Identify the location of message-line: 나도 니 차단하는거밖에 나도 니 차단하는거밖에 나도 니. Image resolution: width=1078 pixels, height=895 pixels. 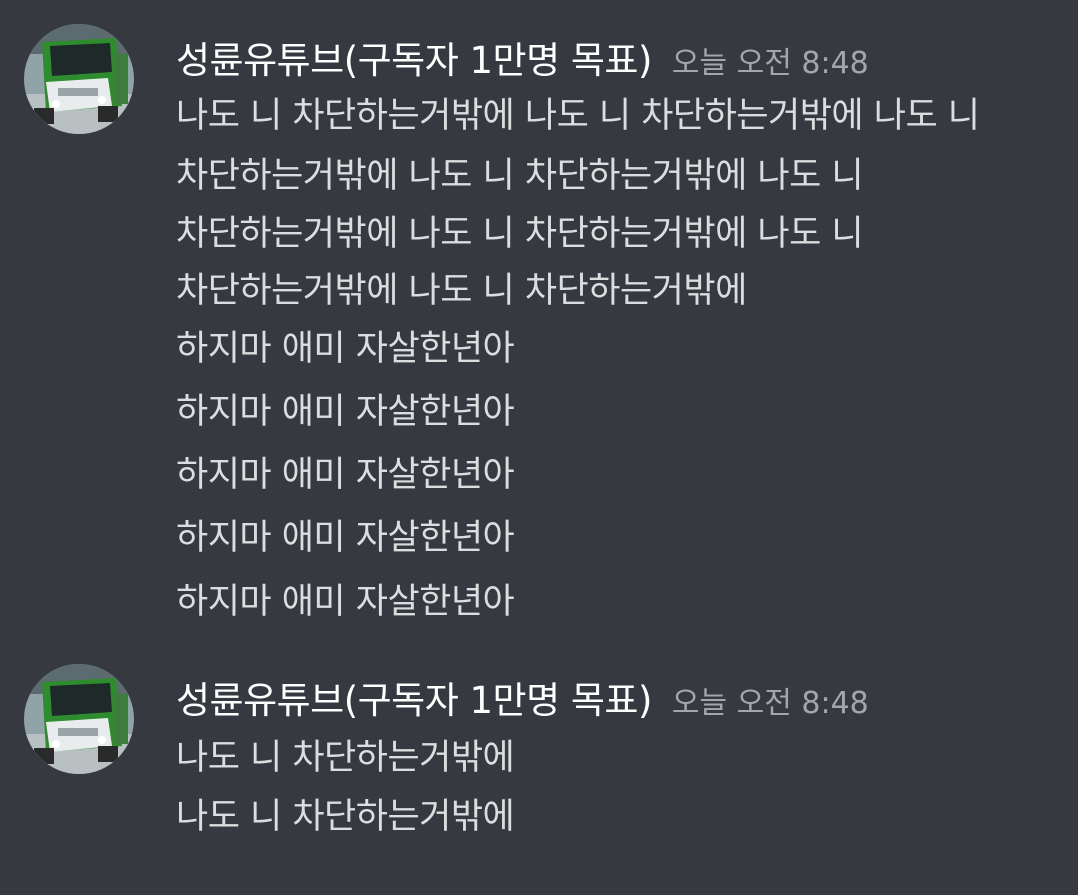
(578, 116).